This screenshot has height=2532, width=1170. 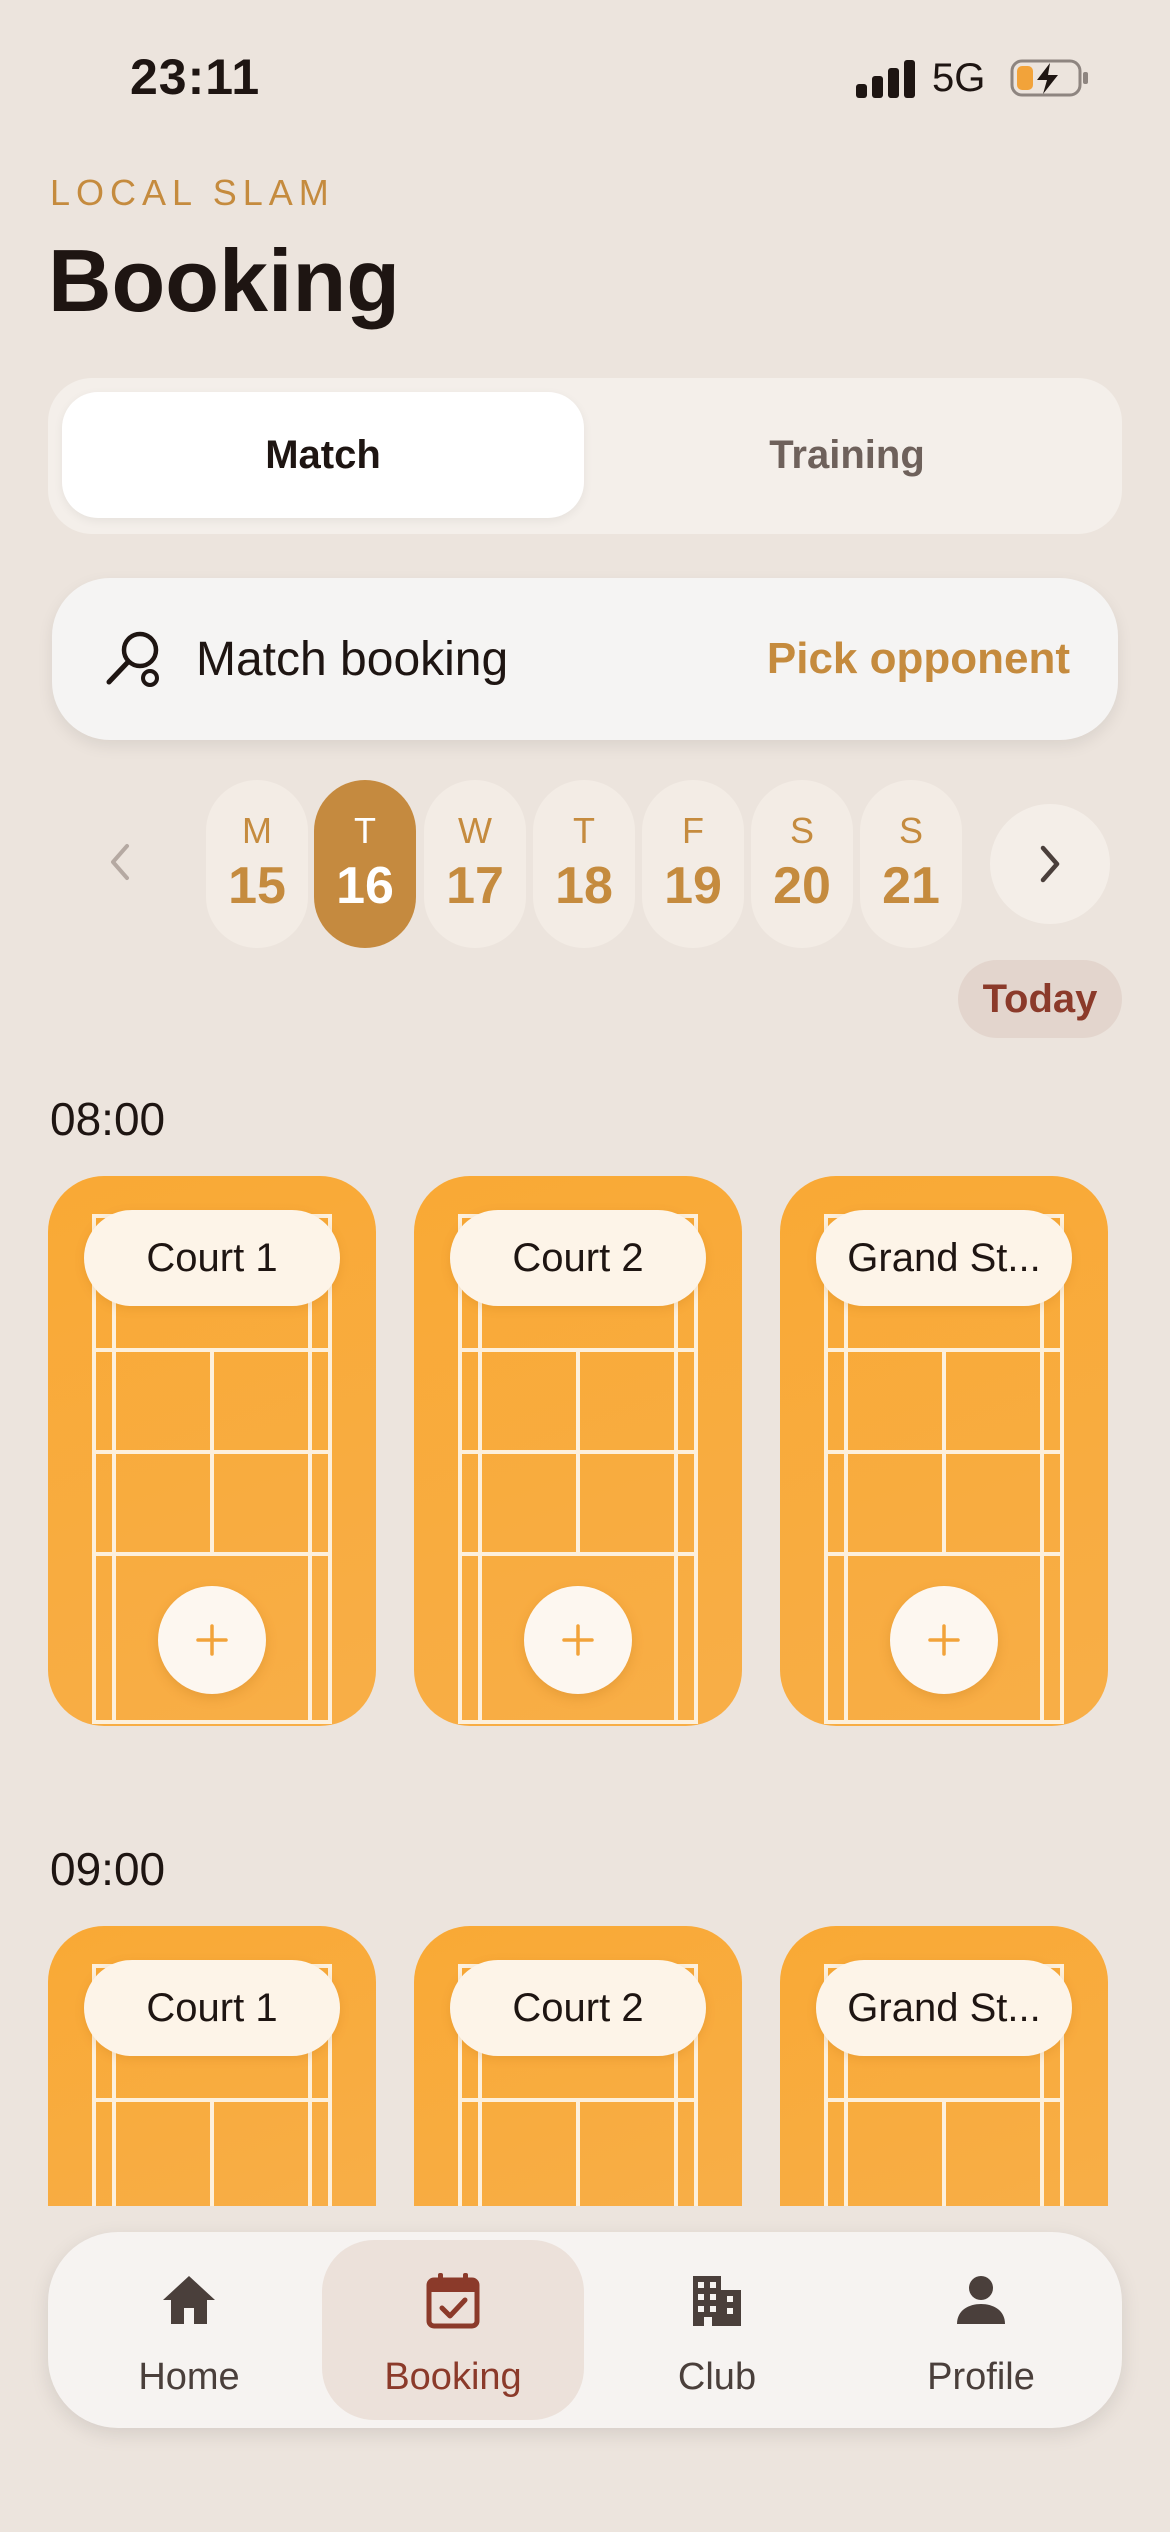 I want to click on home-icon, so click(x=189, y=2300).